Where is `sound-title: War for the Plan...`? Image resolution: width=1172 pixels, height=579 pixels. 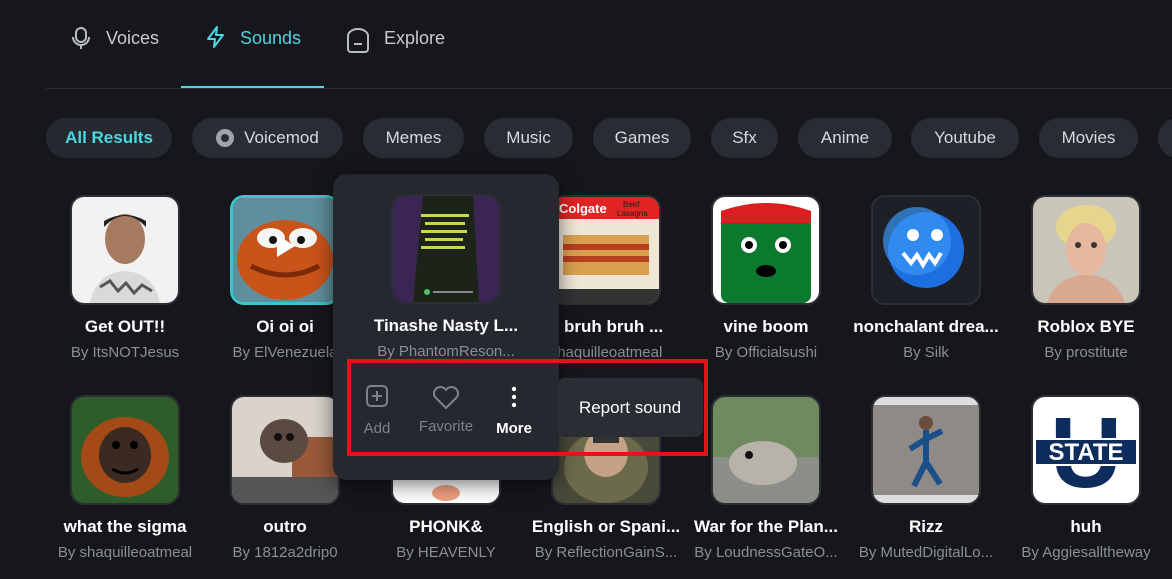 sound-title: War for the Plan... is located at coordinates (766, 526).